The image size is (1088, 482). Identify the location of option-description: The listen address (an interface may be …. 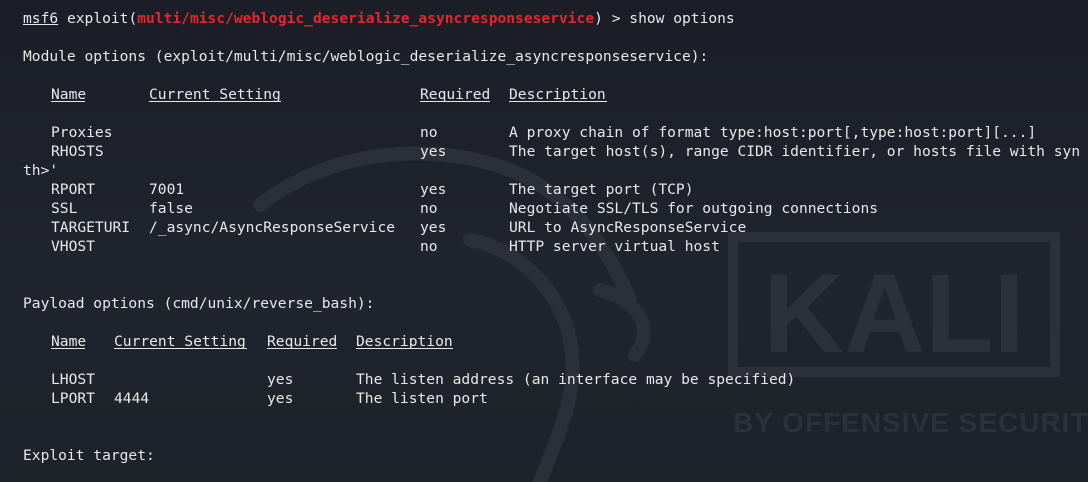
(576, 379).